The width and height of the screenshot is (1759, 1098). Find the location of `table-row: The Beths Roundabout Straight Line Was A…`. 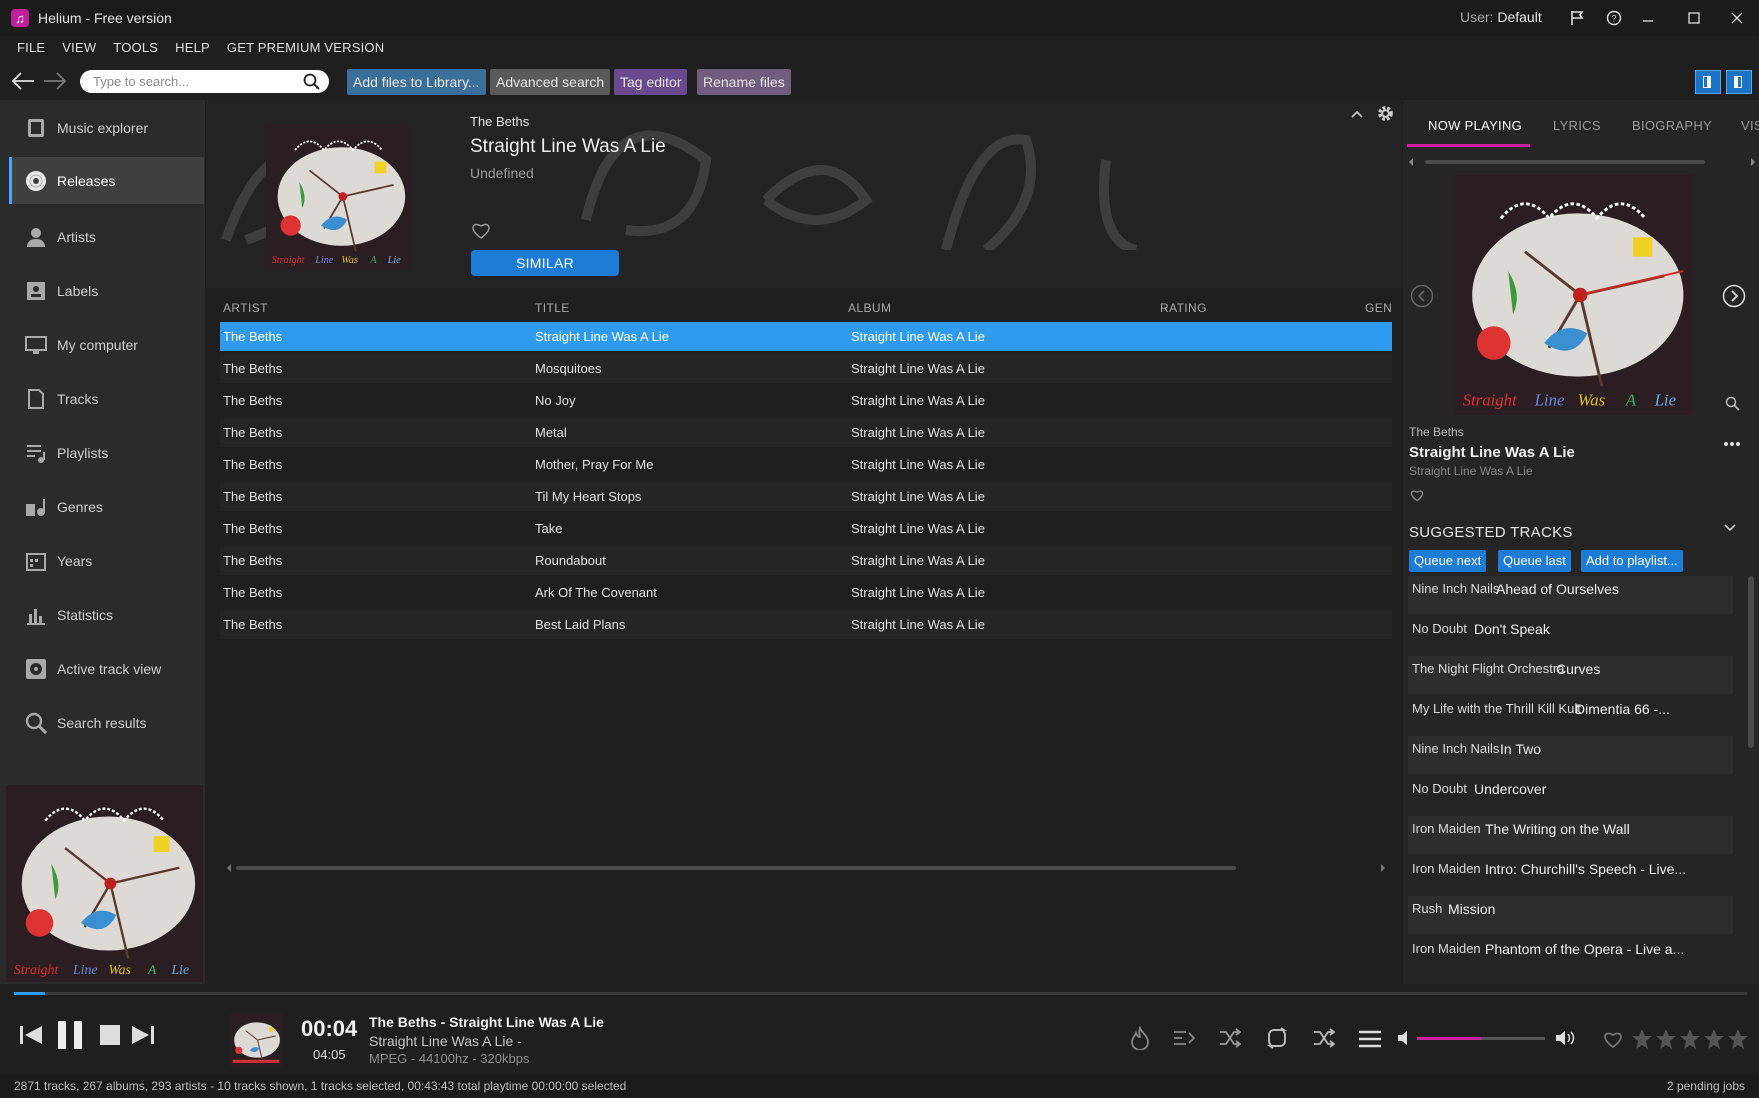

table-row: The Beths Roundabout Straight Line Was A… is located at coordinates (806, 560).